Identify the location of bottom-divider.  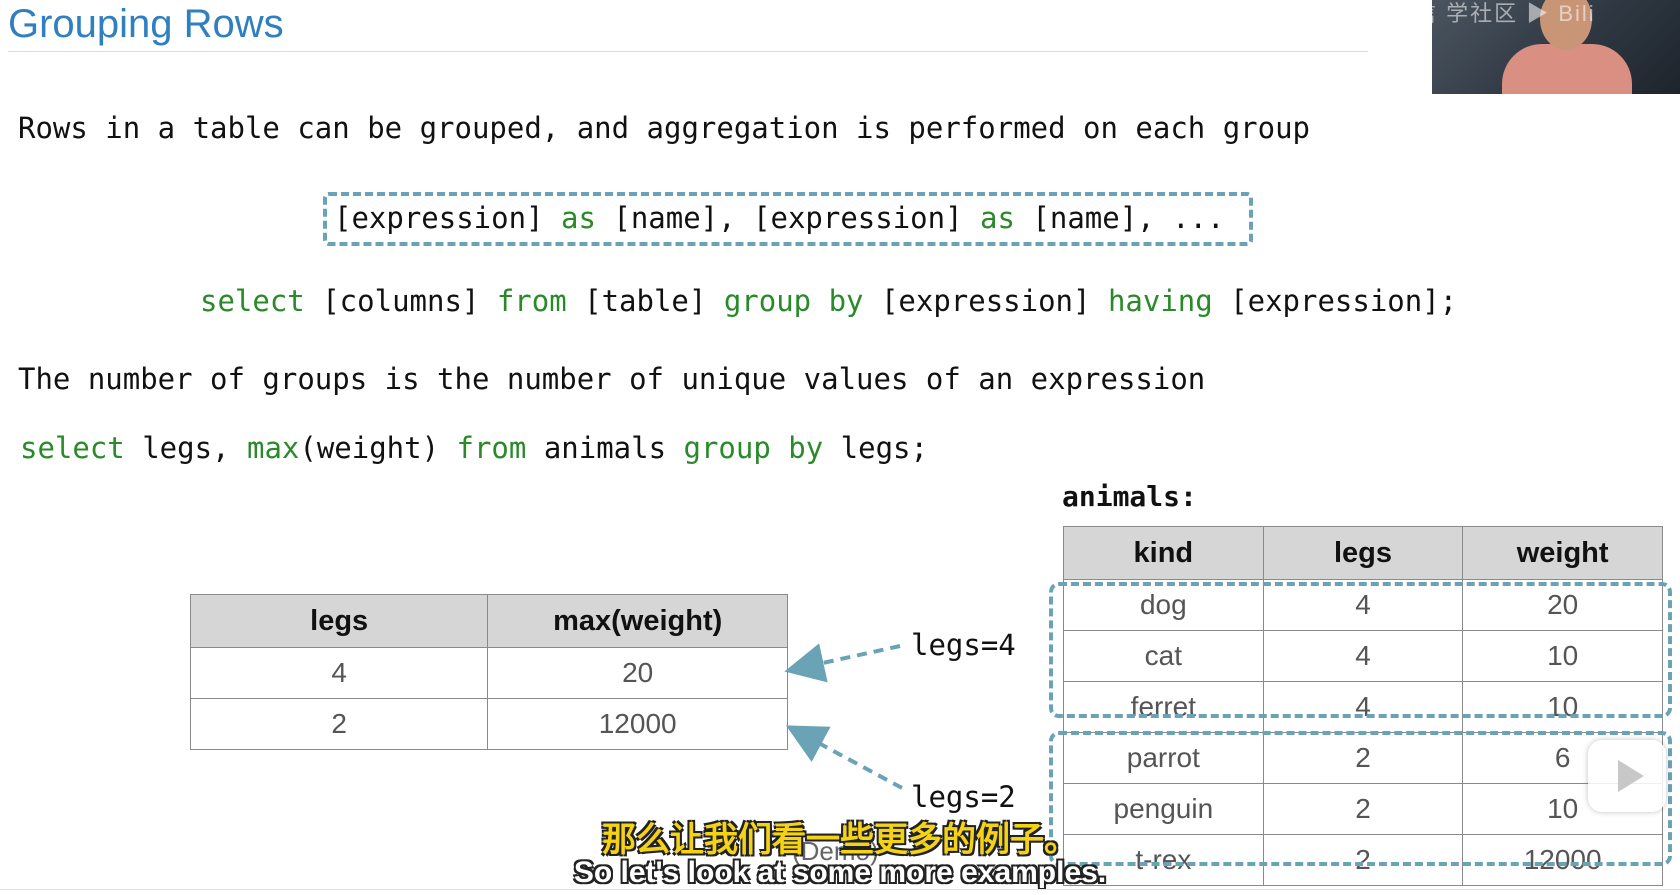
(840, 889).